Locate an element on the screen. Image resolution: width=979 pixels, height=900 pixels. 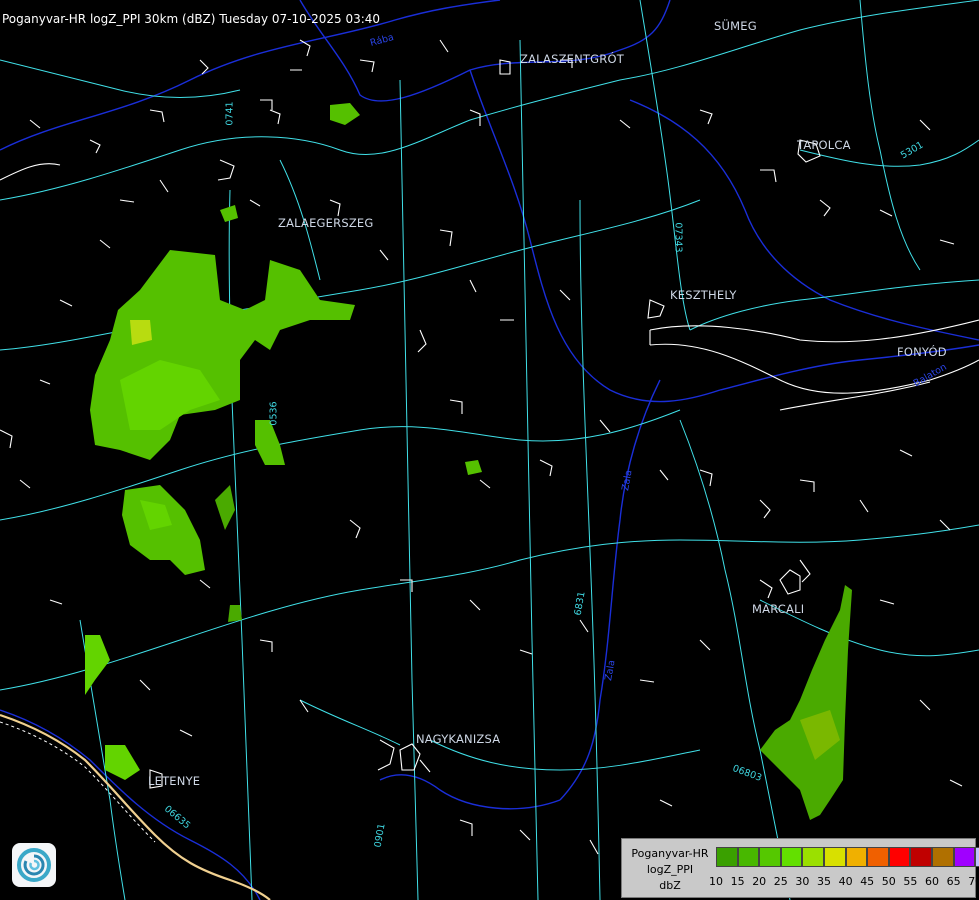
town-label-marcali: MARCALI is located at coordinates (778, 609).